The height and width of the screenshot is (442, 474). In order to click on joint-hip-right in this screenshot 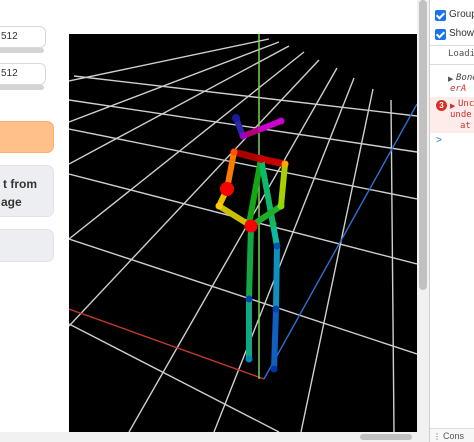, I will do `click(273, 224)`.